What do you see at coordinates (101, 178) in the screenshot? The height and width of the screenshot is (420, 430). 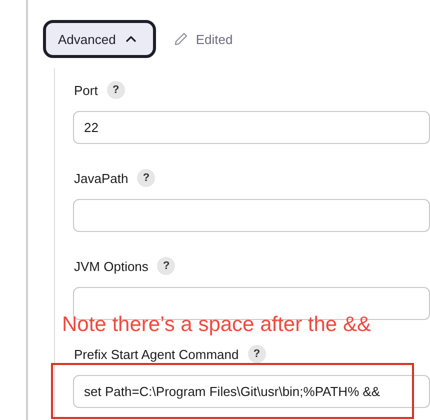 I see `field-label: JavaPath` at bounding box center [101, 178].